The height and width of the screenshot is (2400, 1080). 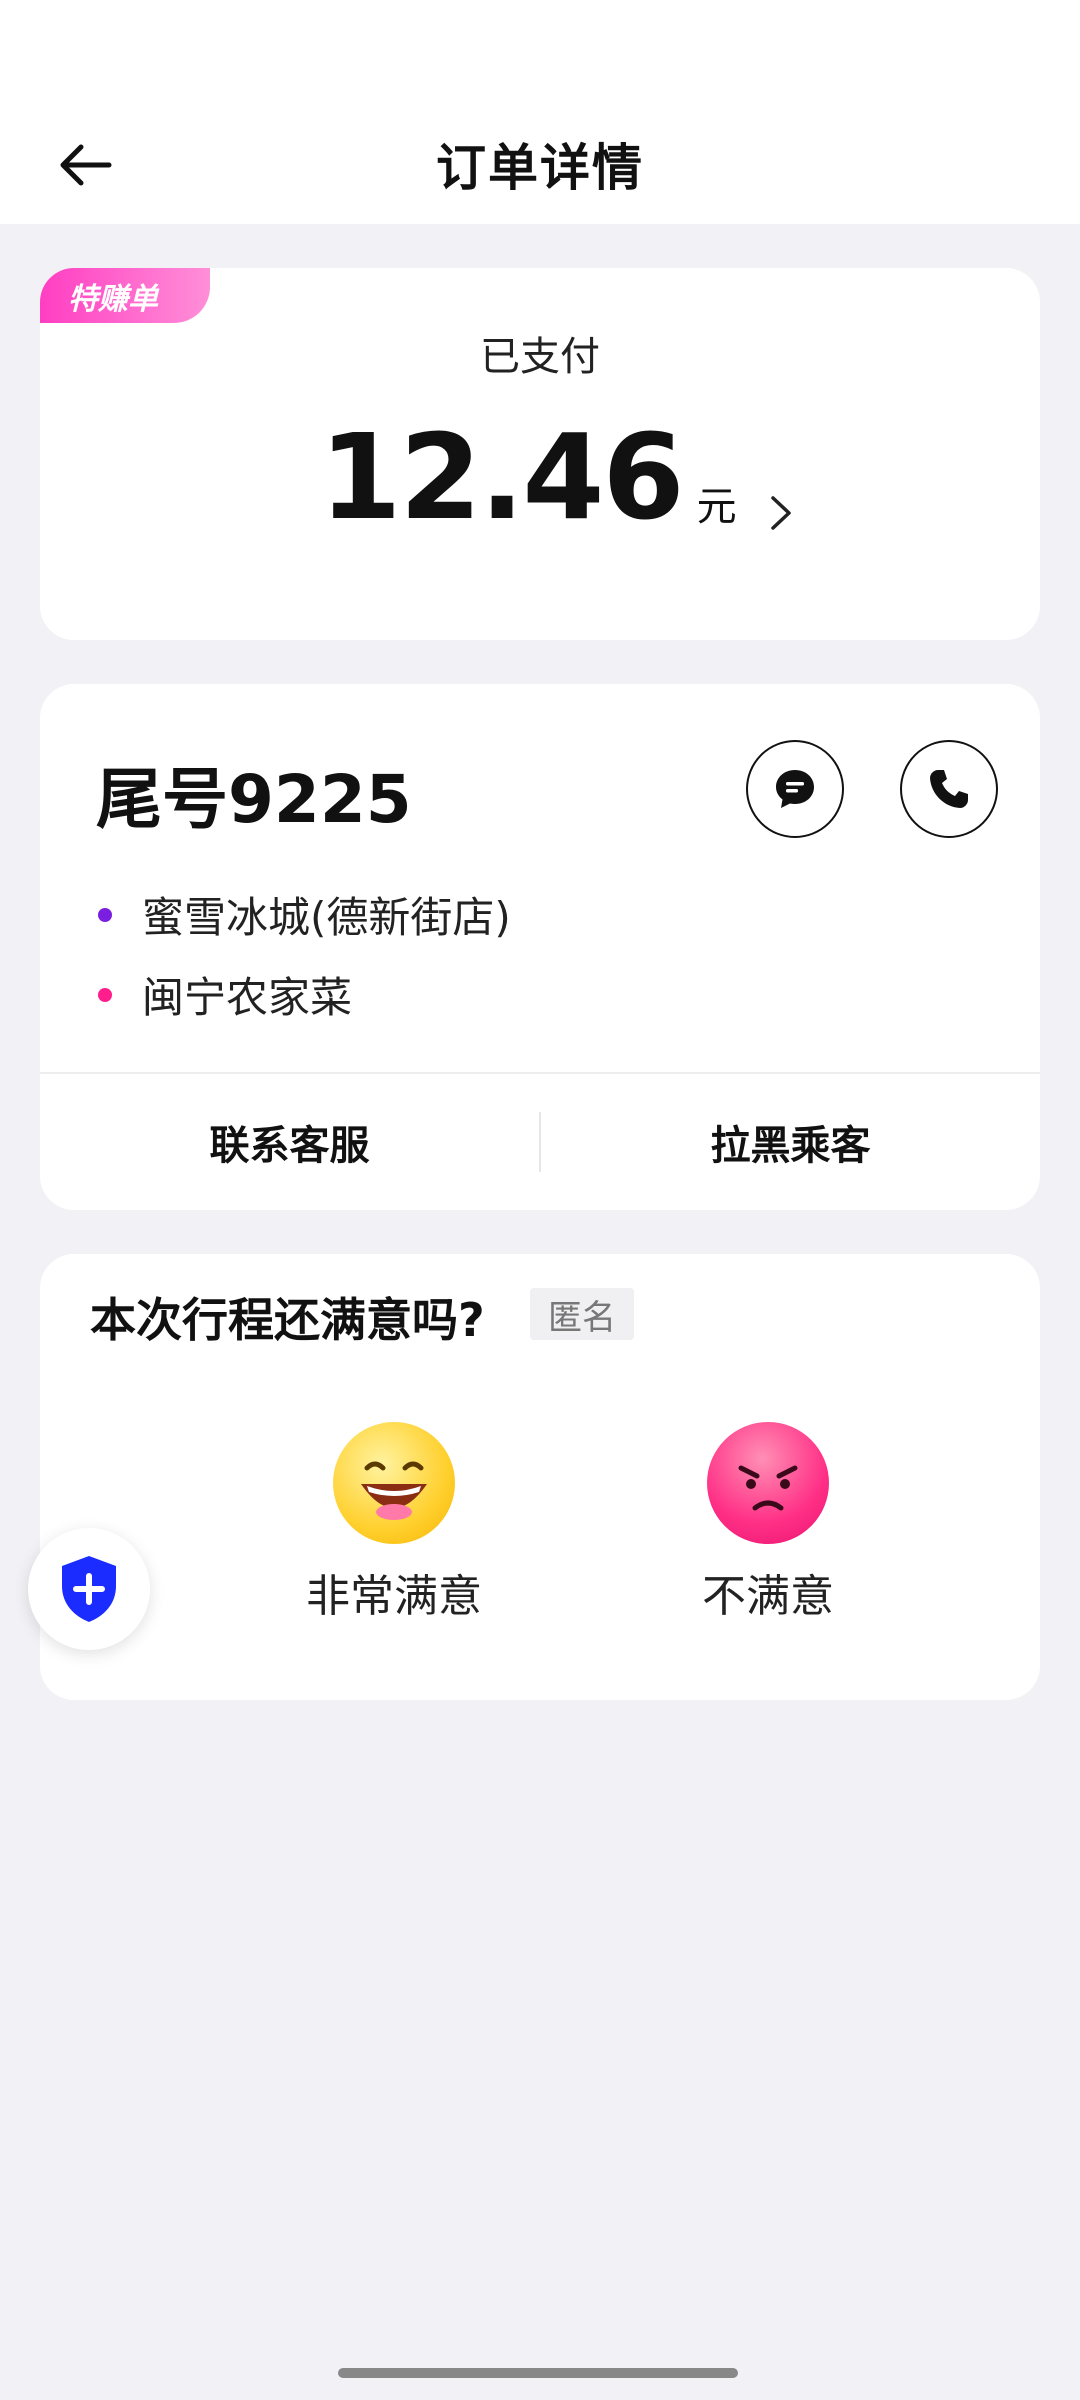 I want to click on call-button, so click(x=949, y=789).